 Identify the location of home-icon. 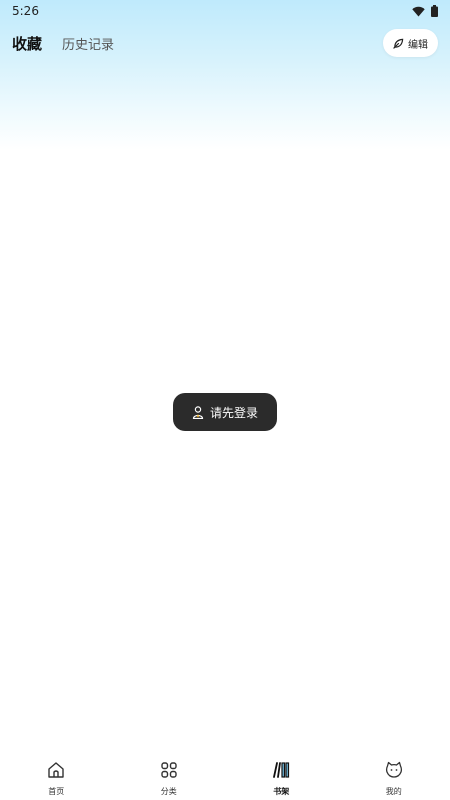
(56, 770).